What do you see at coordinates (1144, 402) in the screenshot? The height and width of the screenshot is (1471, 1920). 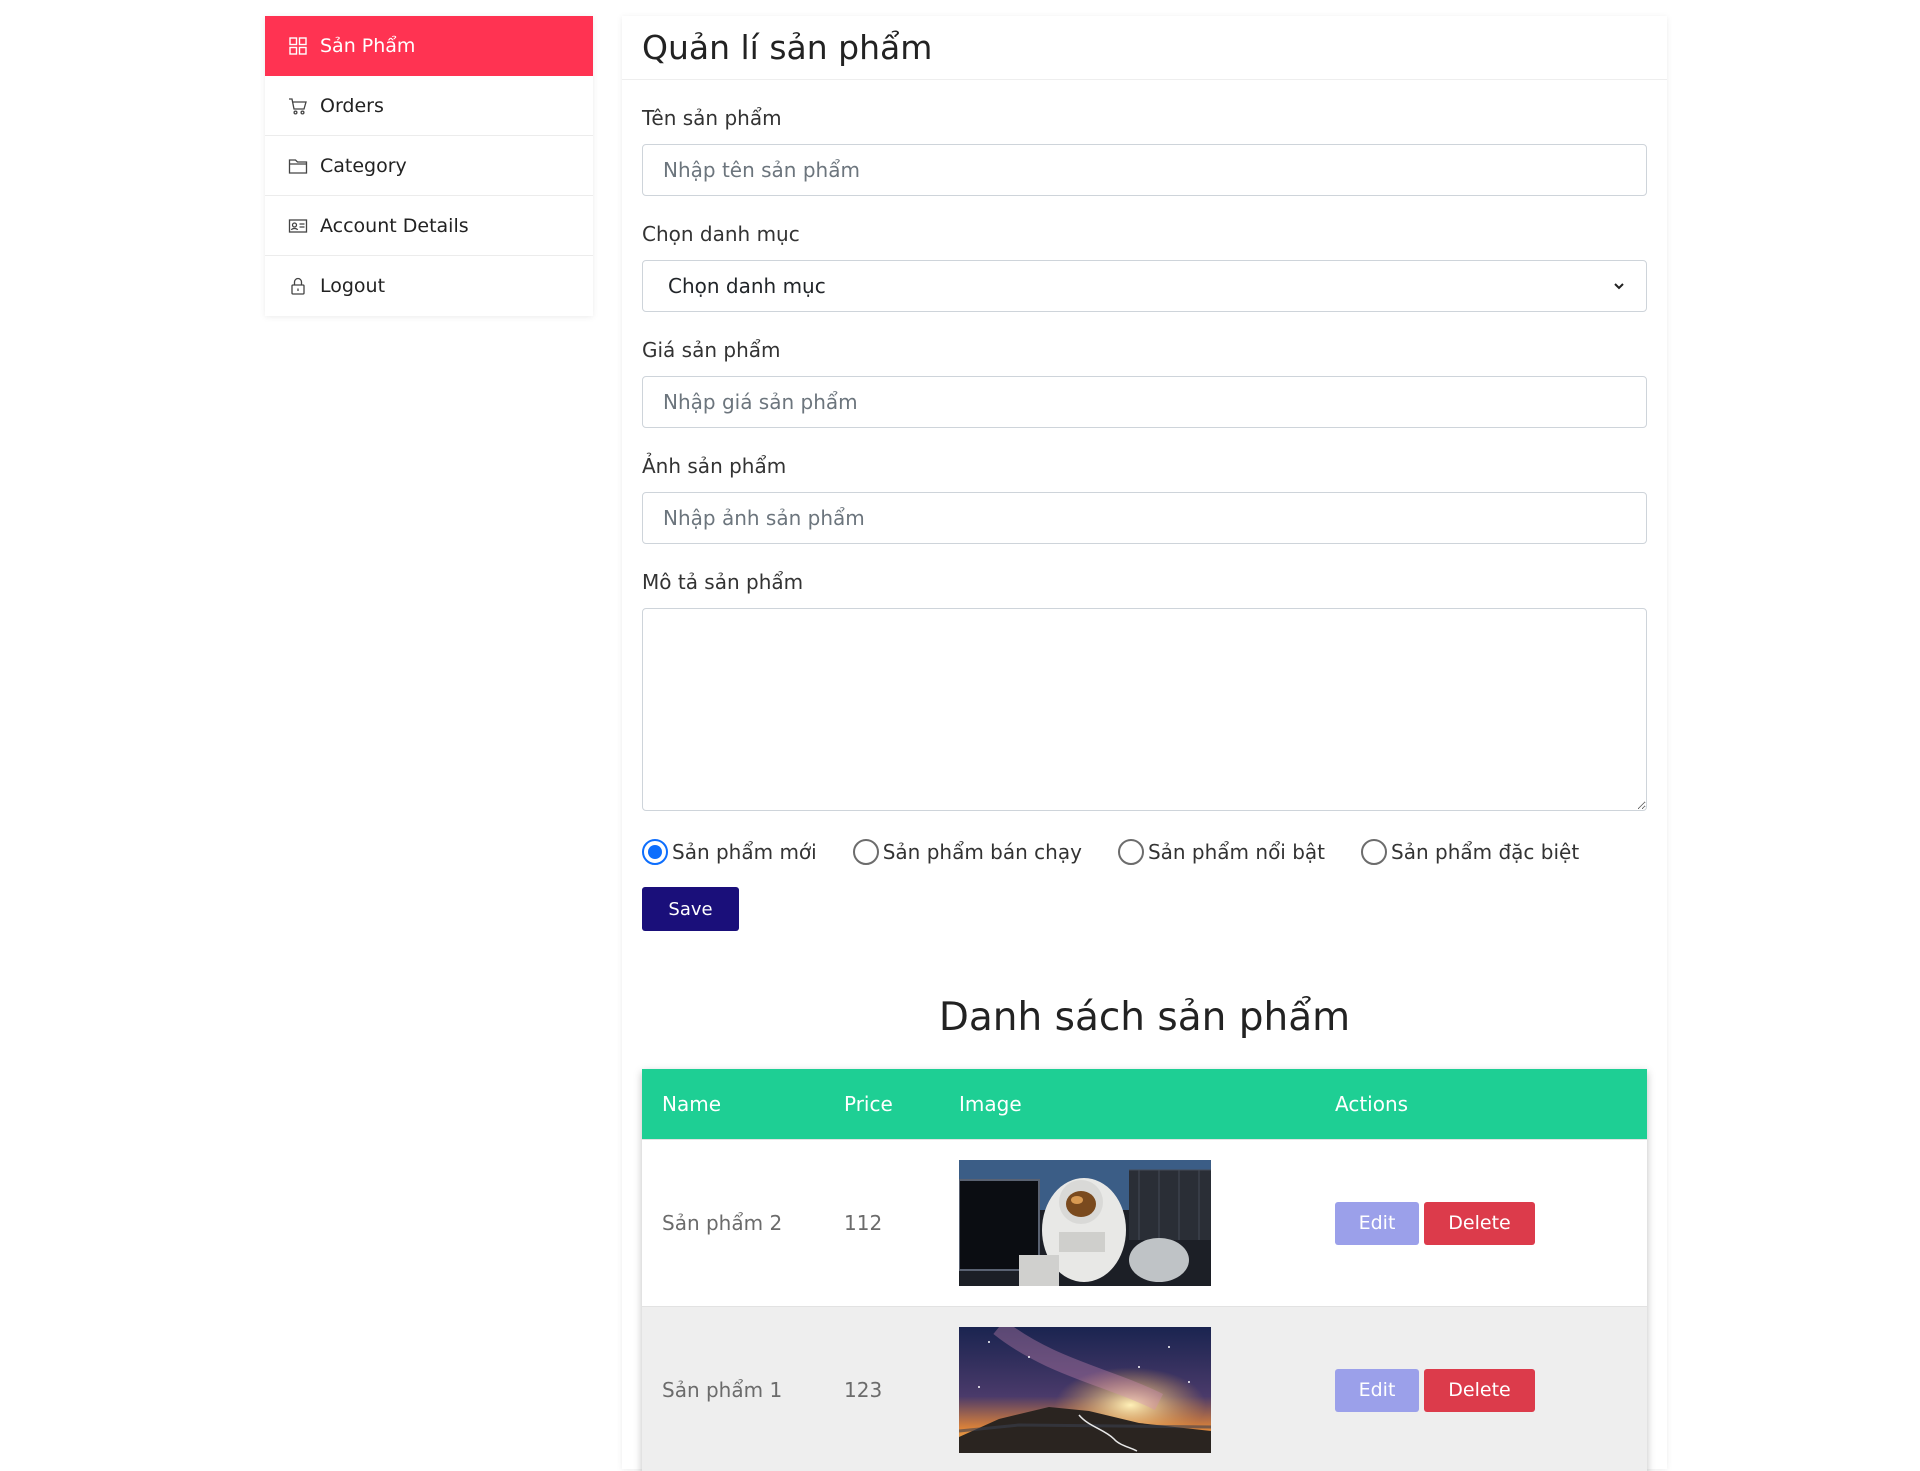 I see `price-input` at bounding box center [1144, 402].